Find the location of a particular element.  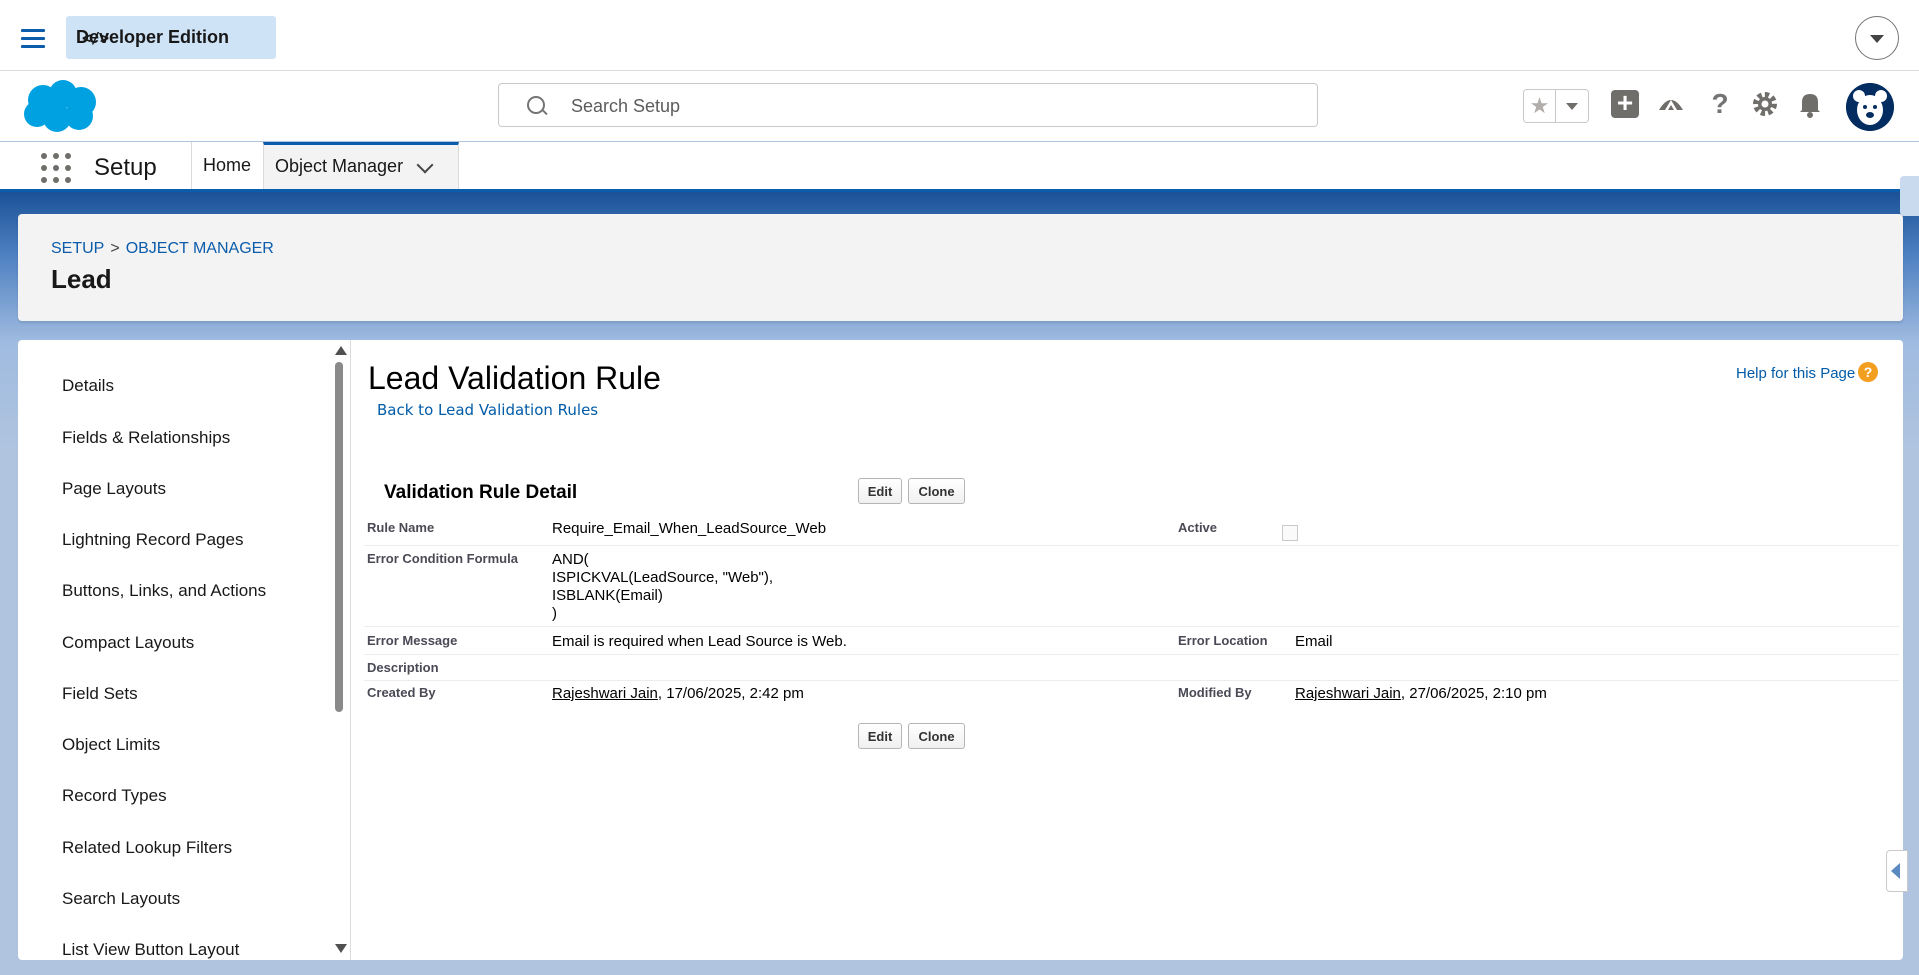

created-by-value: Rajeshwari Jain, 17/06/2025, 2:42 pm is located at coordinates (678, 693).